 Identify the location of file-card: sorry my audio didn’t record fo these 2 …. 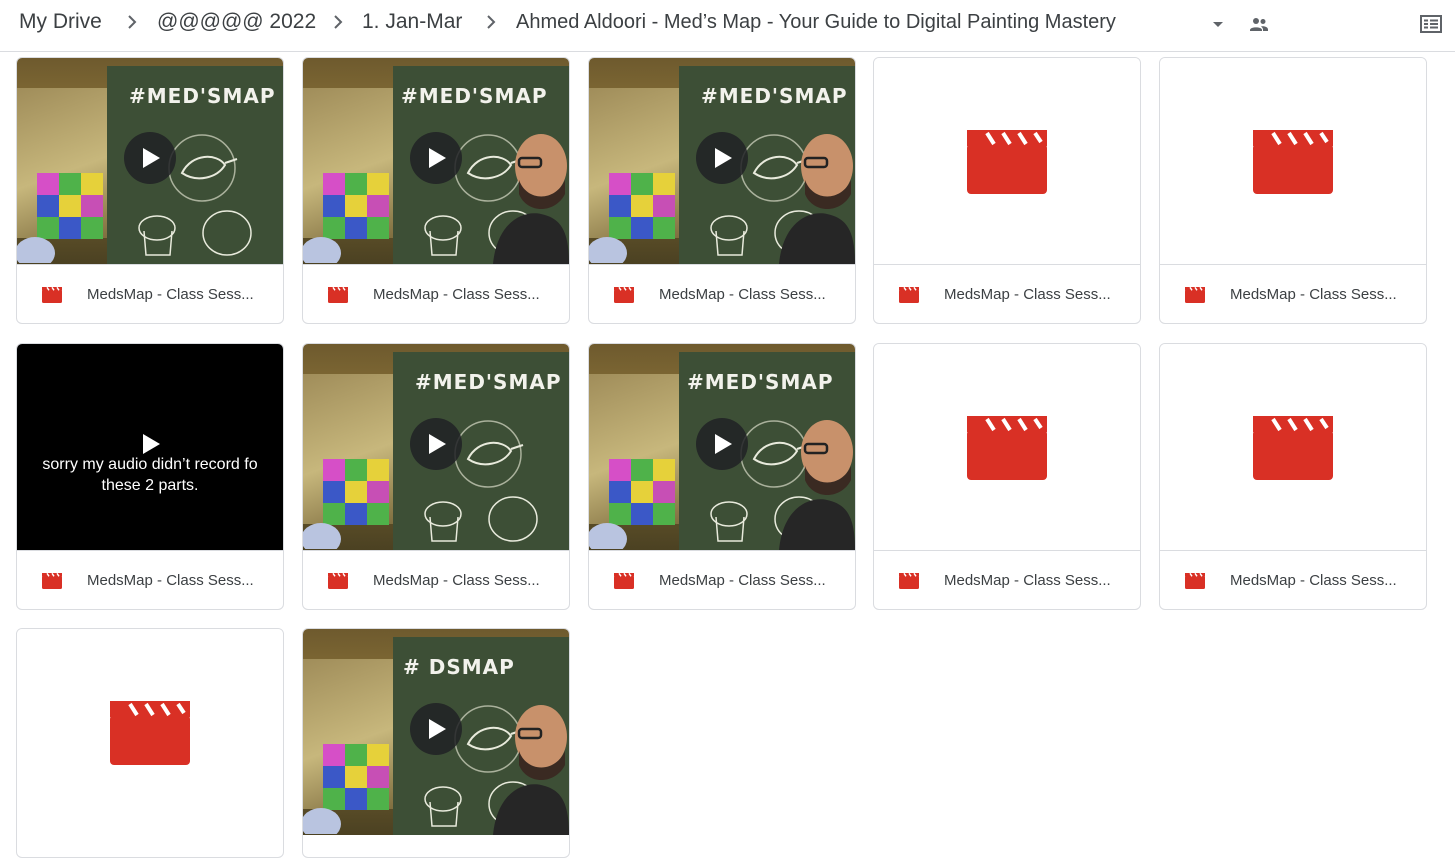
(150, 476).